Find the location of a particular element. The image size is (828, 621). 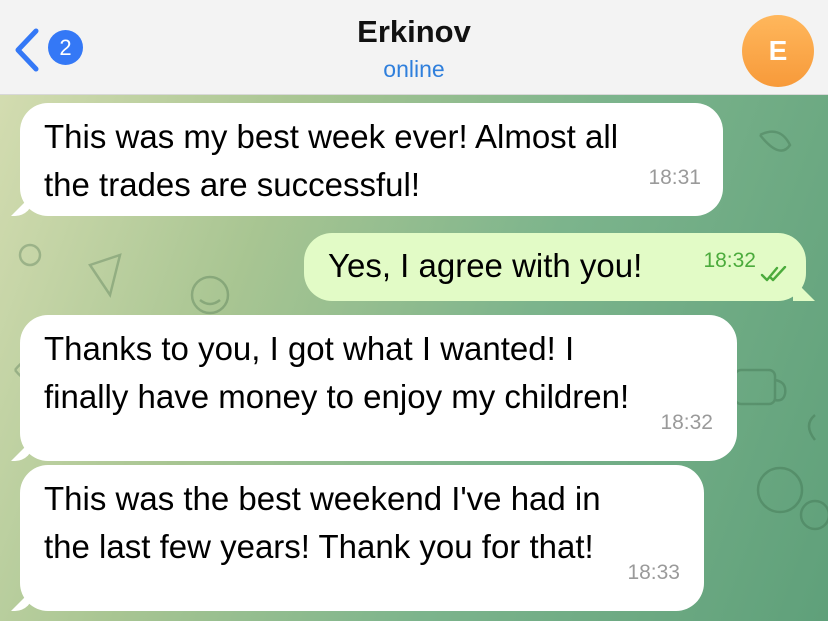

message-bubble: Yes, I agree with you! 18:32 is located at coordinates (555, 267).